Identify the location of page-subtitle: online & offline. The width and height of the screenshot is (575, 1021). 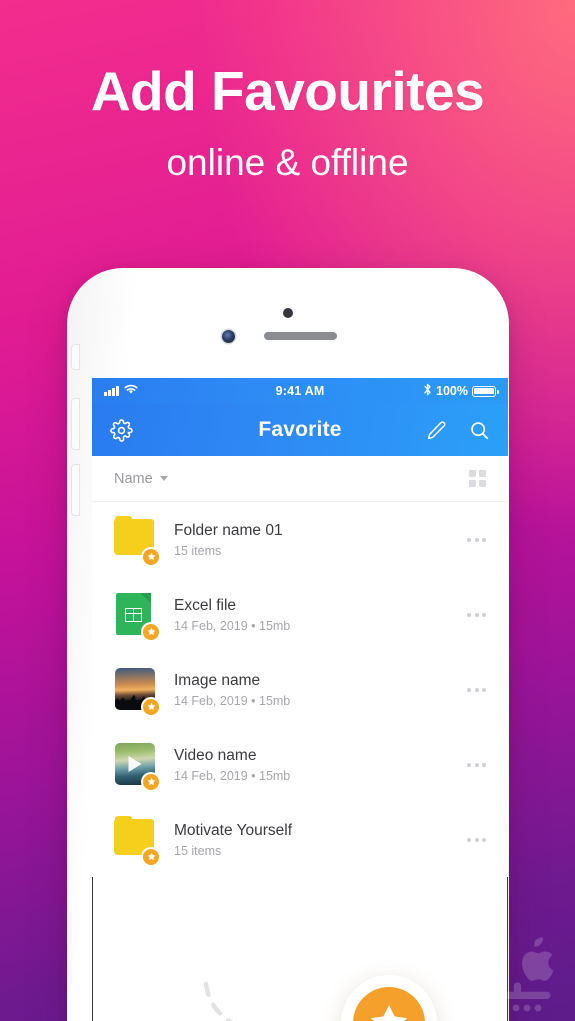
(287, 163).